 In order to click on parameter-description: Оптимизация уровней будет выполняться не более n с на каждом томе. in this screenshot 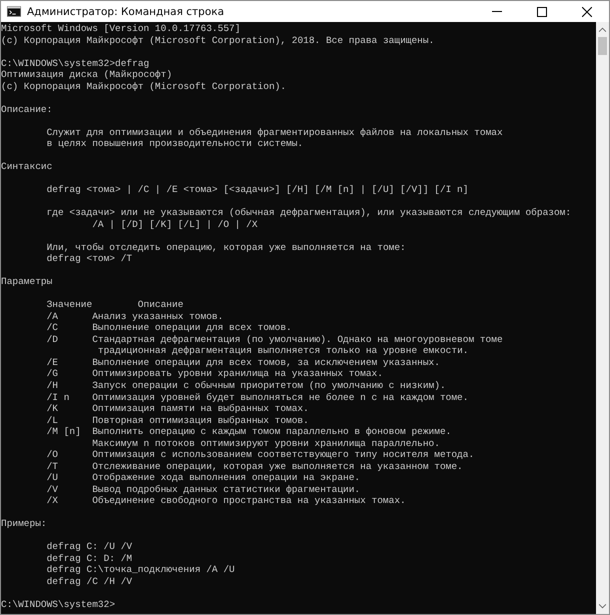, I will do `click(280, 397)`.